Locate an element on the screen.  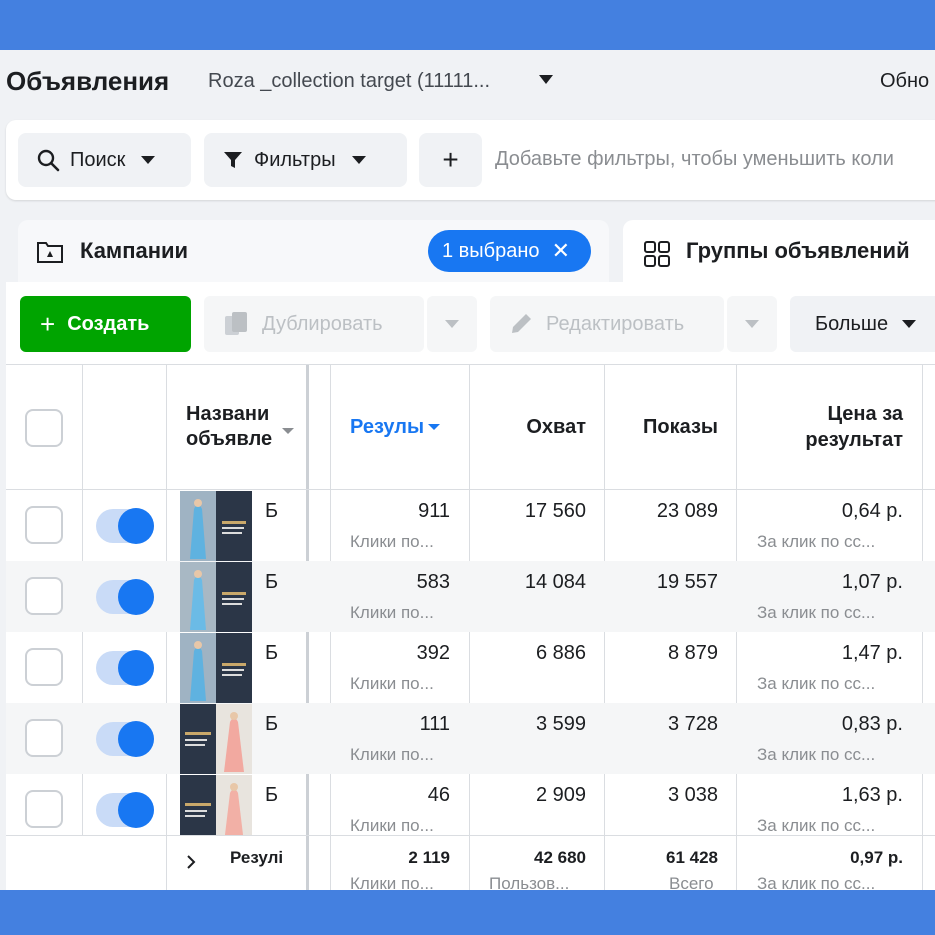
folder-icon is located at coordinates (50, 252).